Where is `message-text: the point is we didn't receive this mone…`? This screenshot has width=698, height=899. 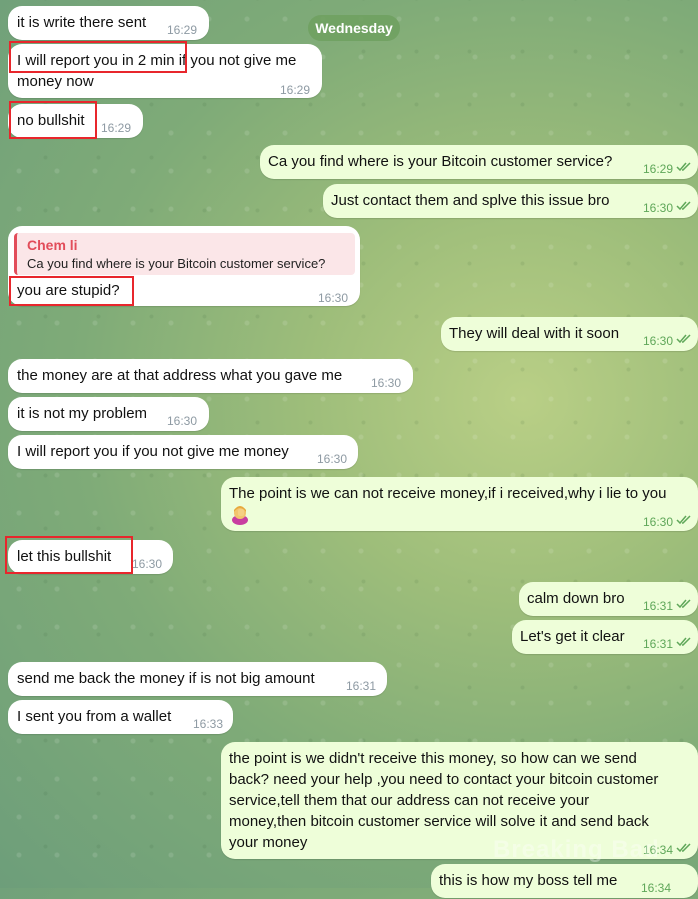
message-text: the point is we didn't receive this mone… is located at coordinates (433, 758).